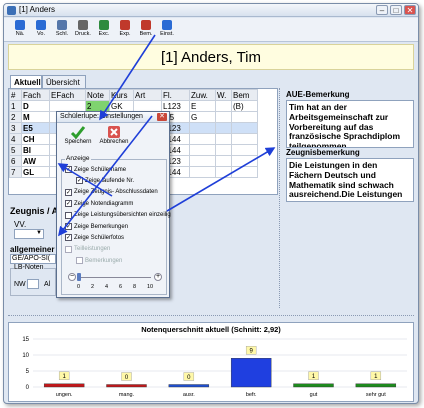 This screenshot has height=408, width=424. What do you see at coordinates (221, 179) in the screenshot?
I see `arrow-to-aue-bemerkung` at bounding box center [221, 179].